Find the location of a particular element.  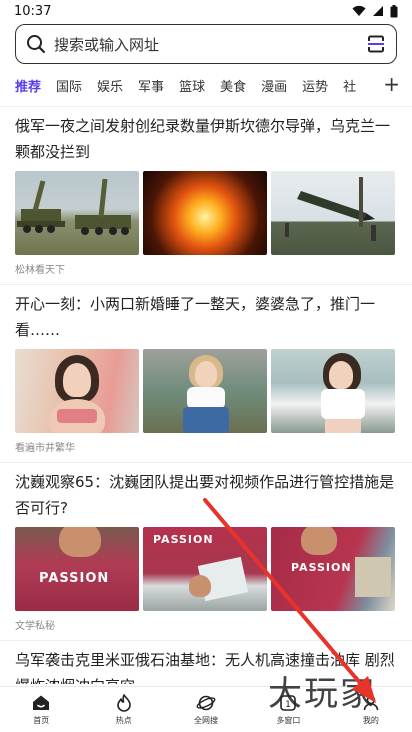

status-bar: 10:37 is located at coordinates (206, 11).